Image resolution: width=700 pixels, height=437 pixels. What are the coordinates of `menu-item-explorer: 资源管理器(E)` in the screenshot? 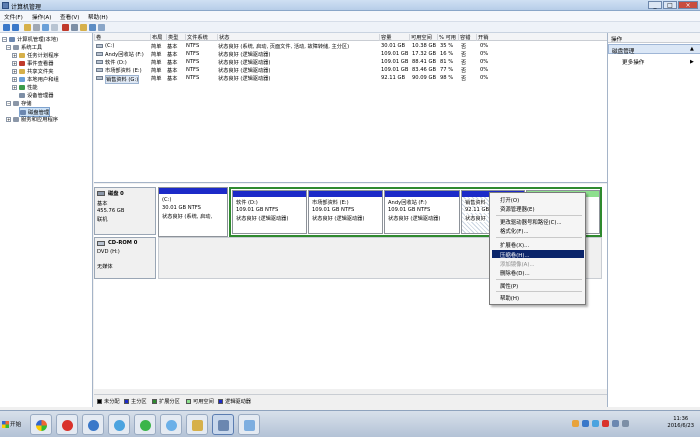 It's located at (517, 209).